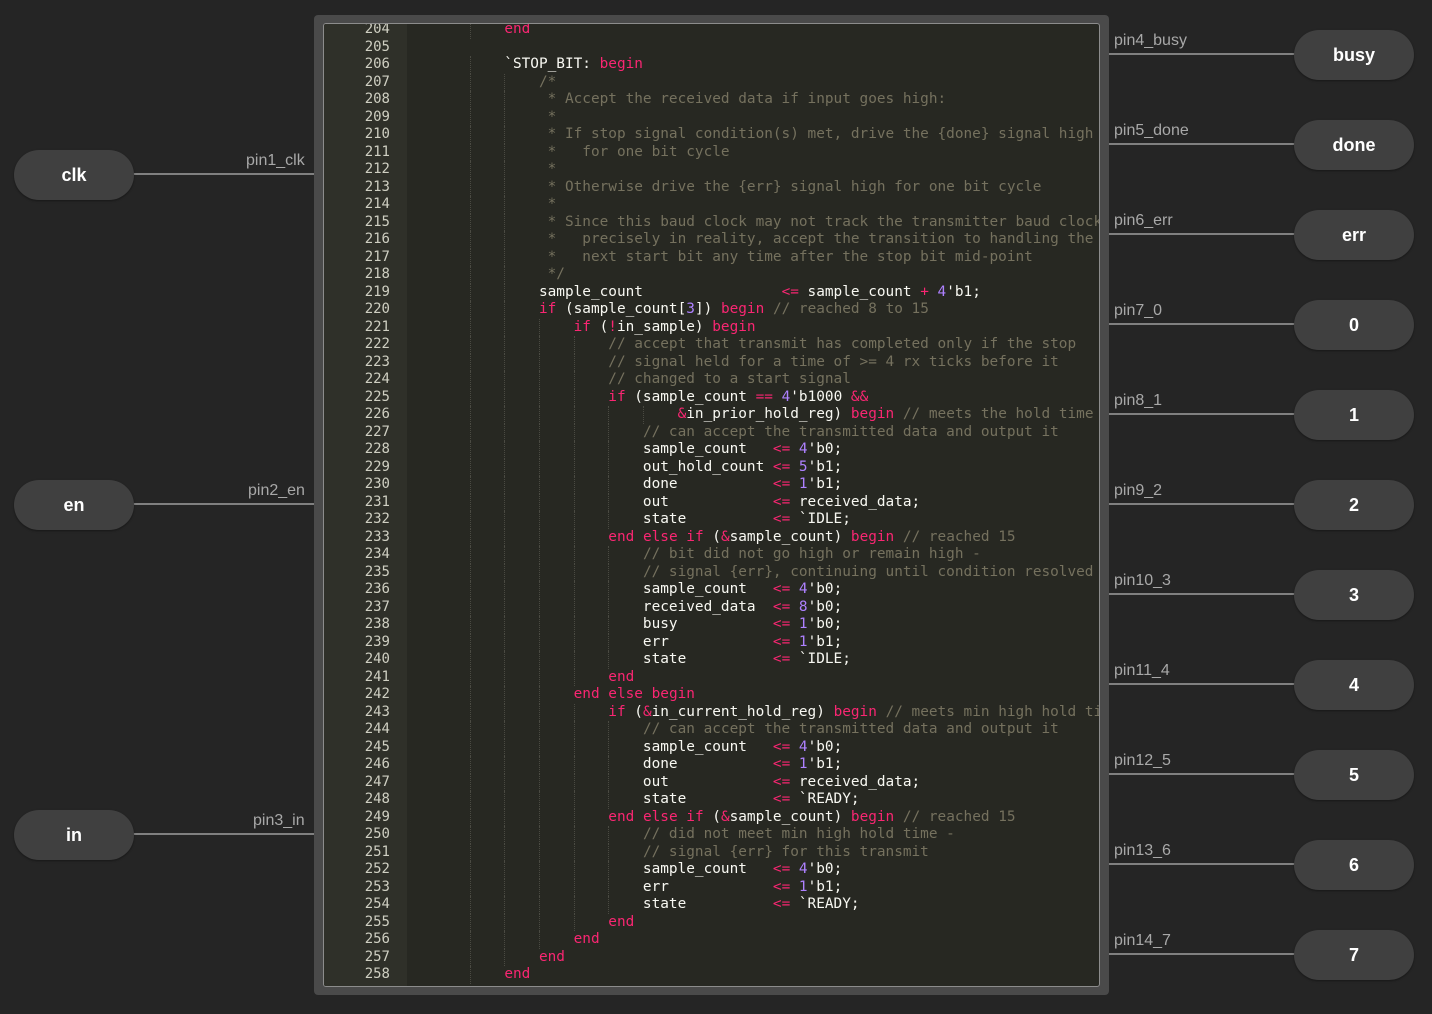 The width and height of the screenshot is (1432, 1014). Describe the element at coordinates (1354, 325) in the screenshot. I see `output-pin-0: 0` at that location.